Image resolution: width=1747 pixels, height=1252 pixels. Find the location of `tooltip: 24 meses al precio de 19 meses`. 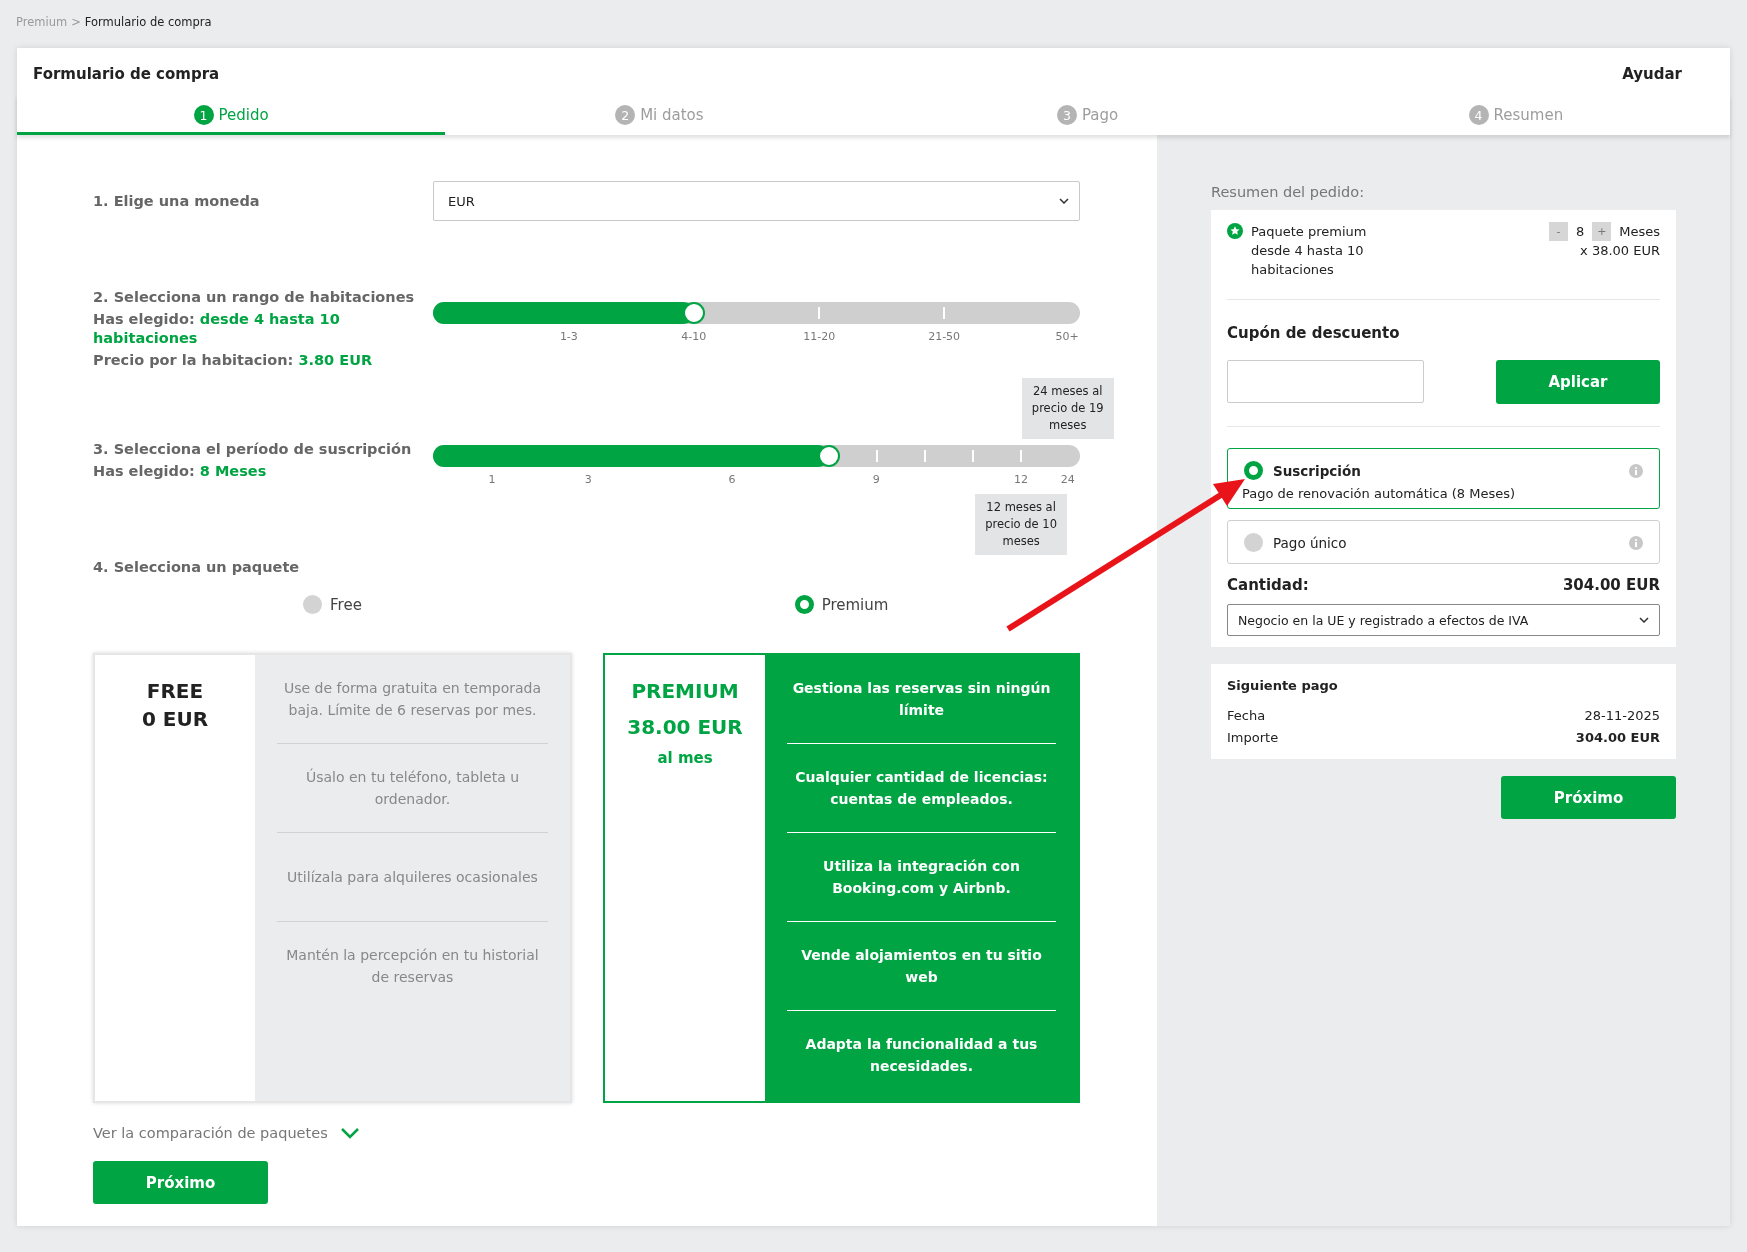

tooltip: 24 meses al precio de 19 meses is located at coordinates (1067, 408).